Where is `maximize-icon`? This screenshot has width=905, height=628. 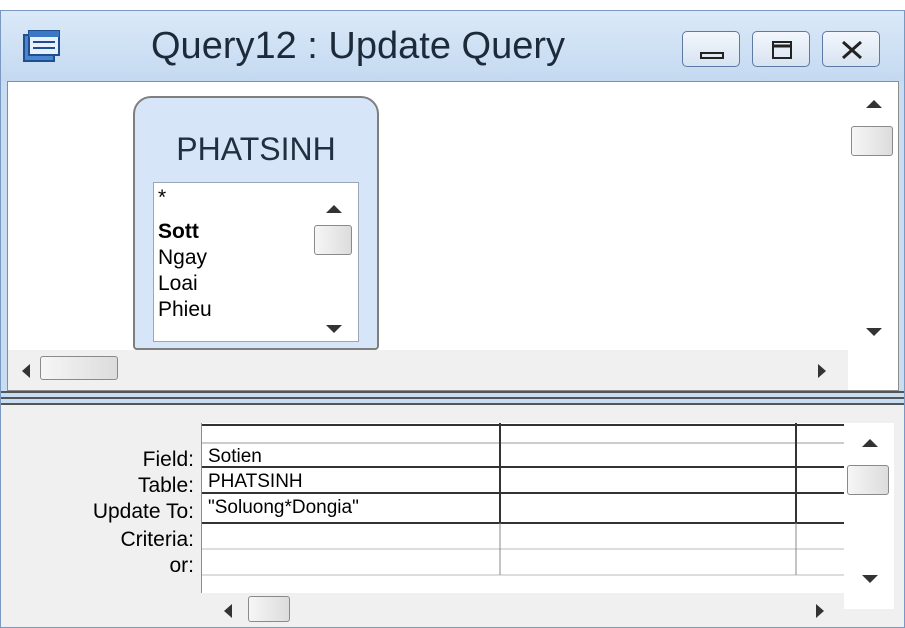 maximize-icon is located at coordinates (782, 50).